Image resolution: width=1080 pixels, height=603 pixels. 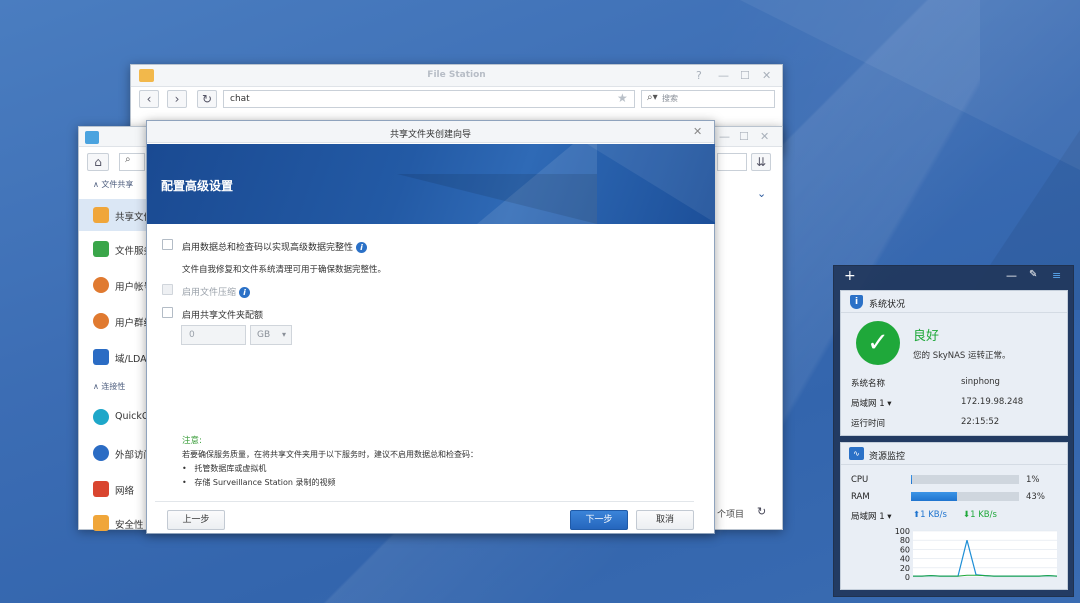 I want to click on chart-tick-label: 20, so click(x=905, y=568).